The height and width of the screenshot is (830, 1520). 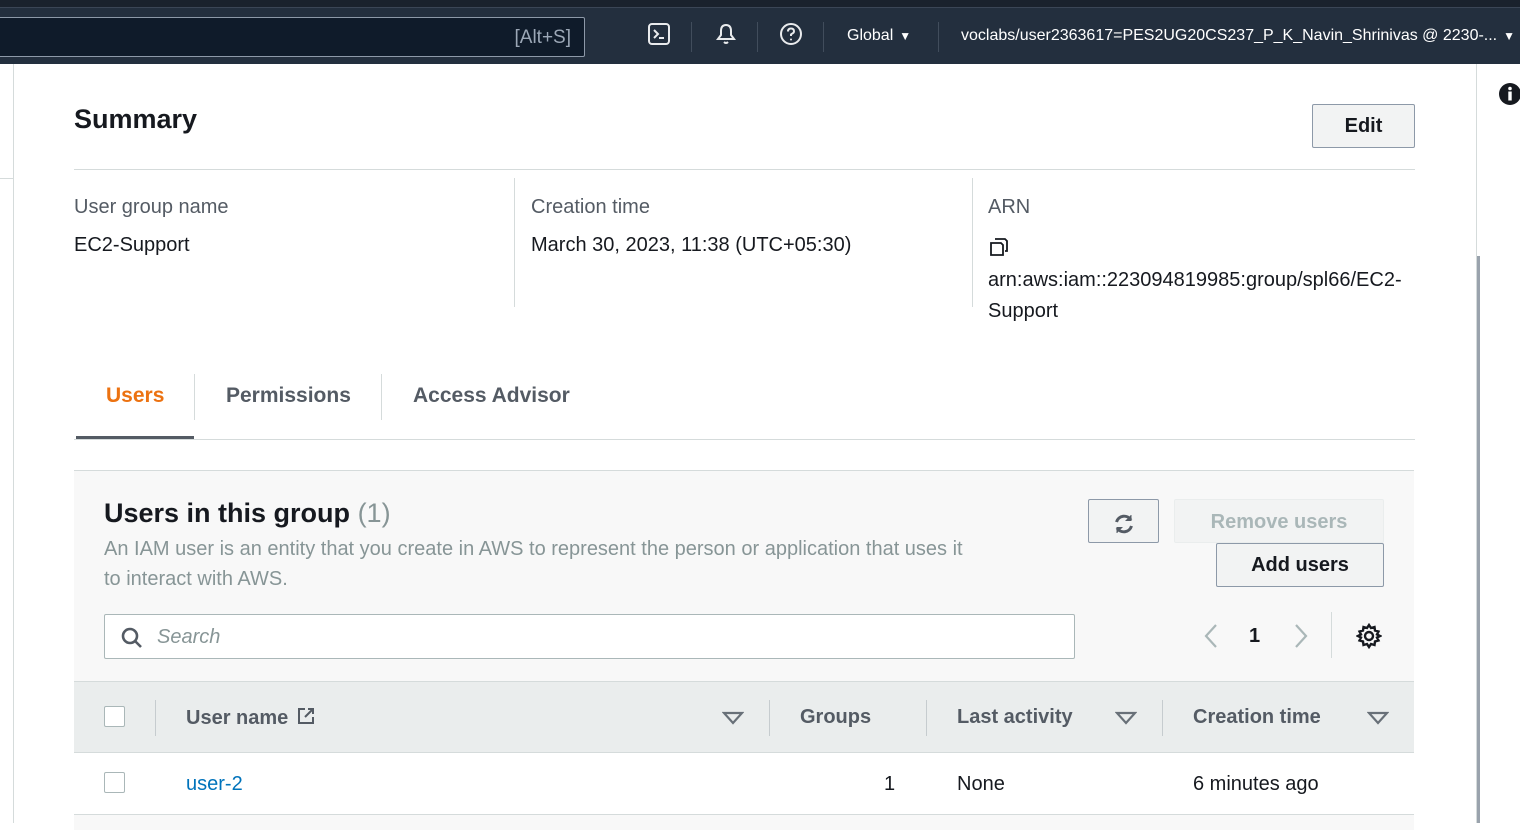 I want to click on group-name-value: EC2-Support, so click(x=132, y=245).